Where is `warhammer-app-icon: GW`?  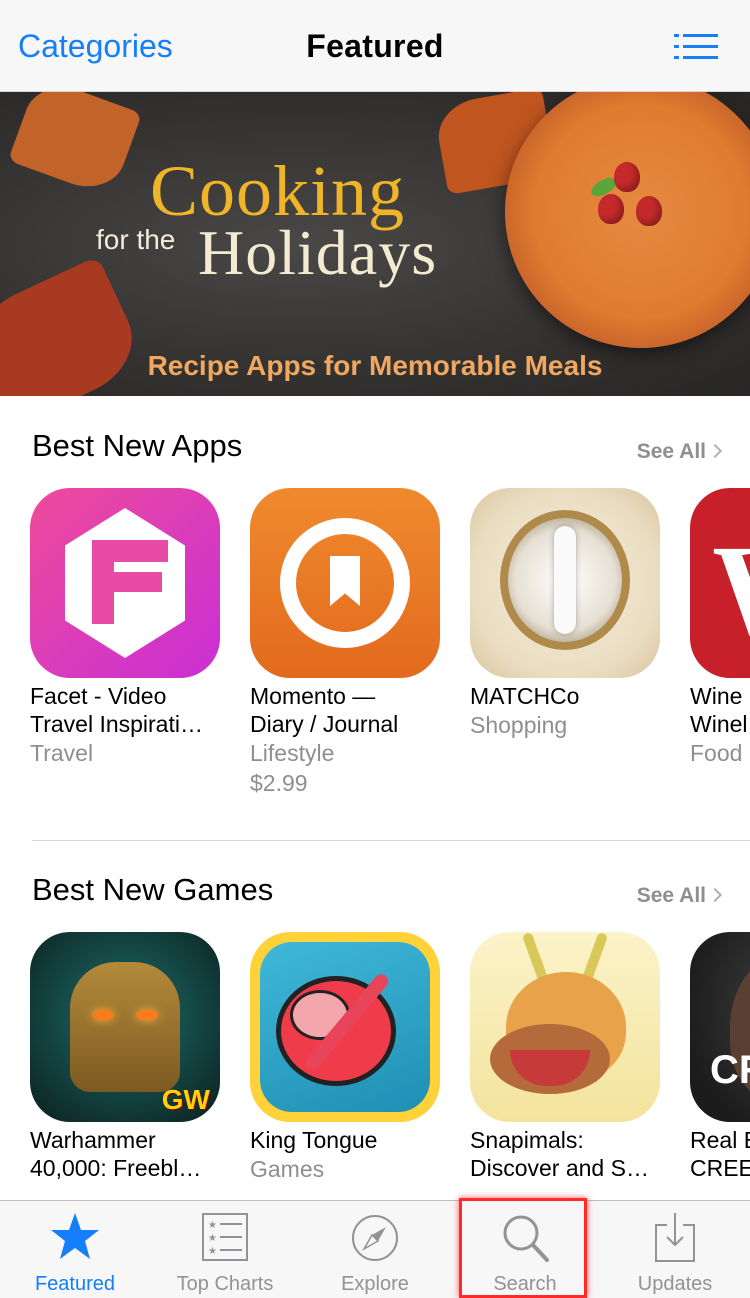 warhammer-app-icon: GW is located at coordinates (125, 1027).